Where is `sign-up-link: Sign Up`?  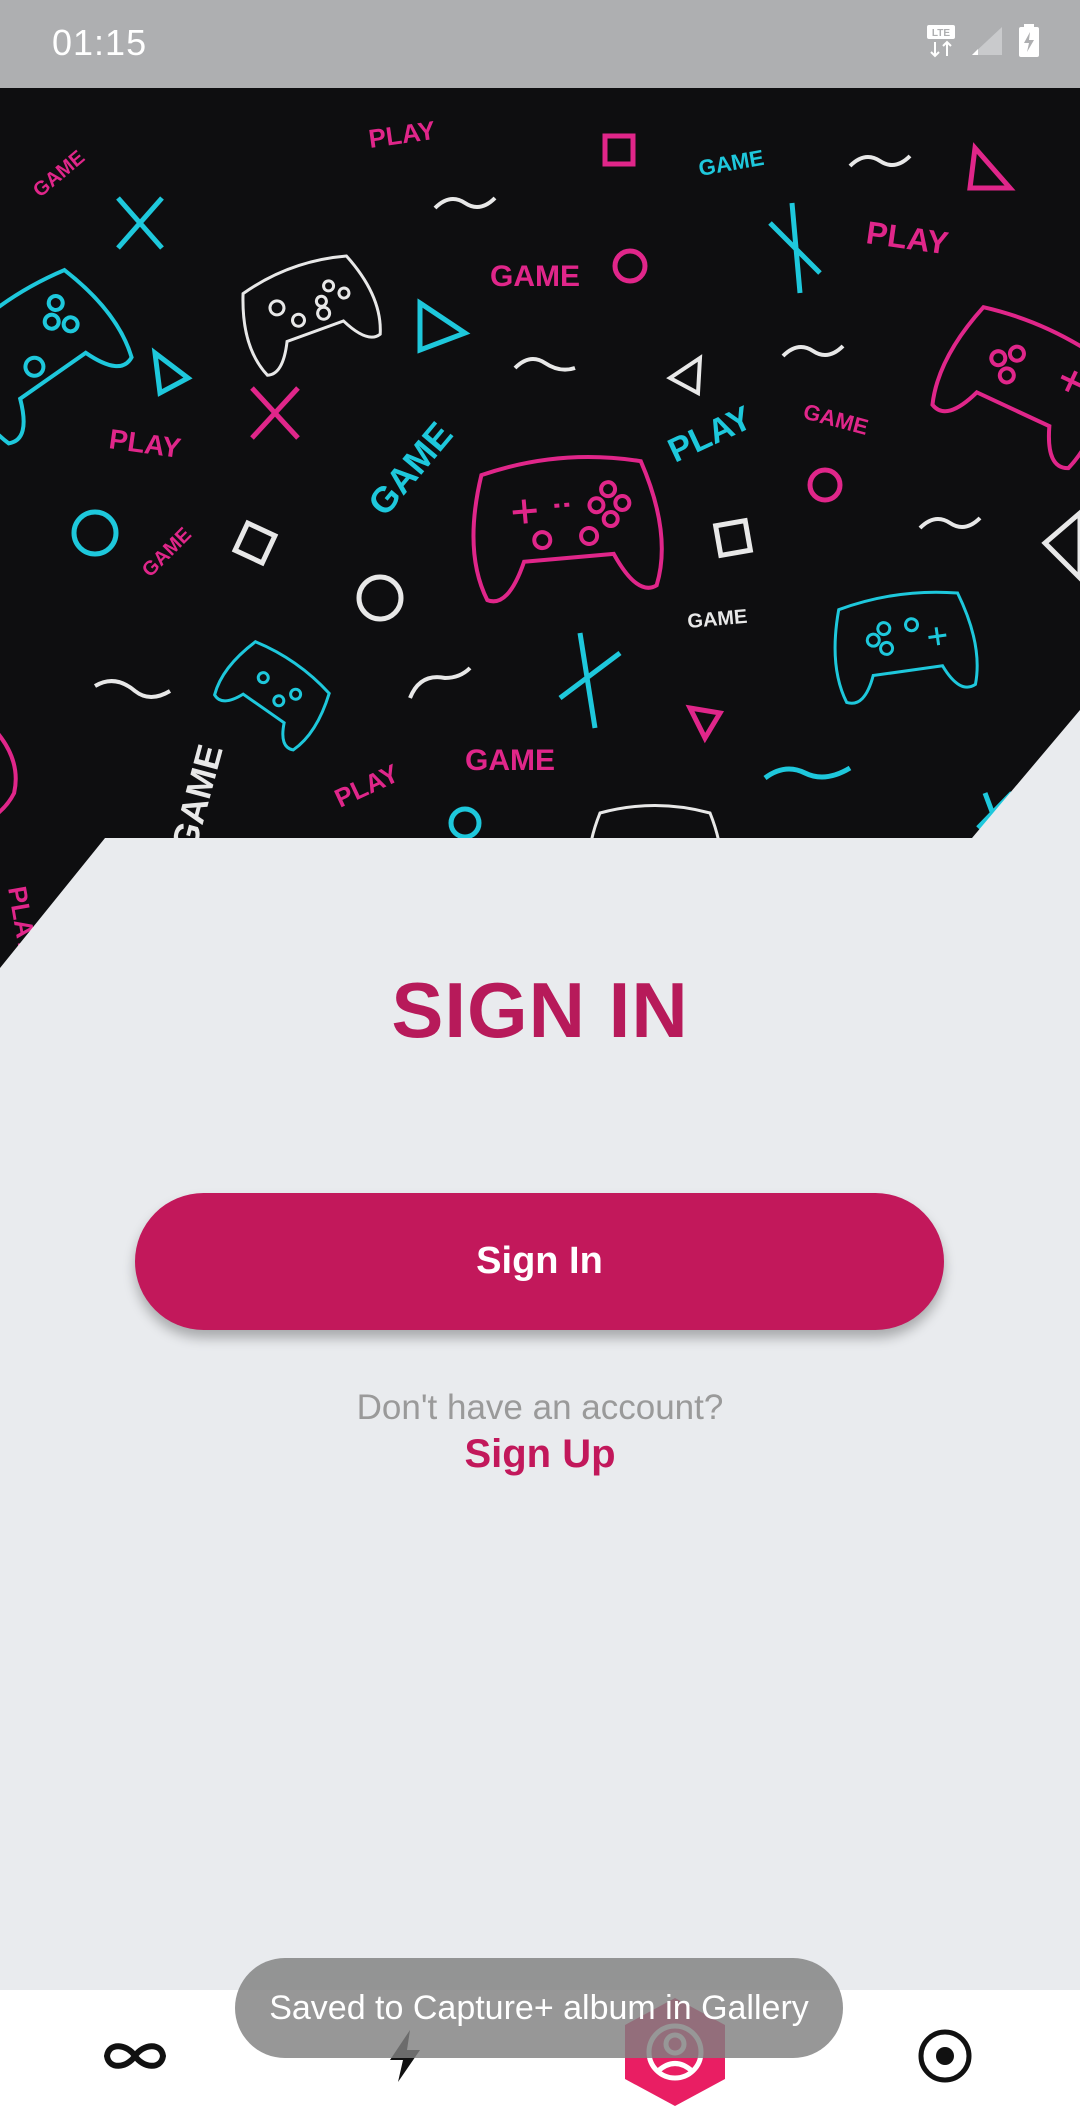 sign-up-link: Sign Up is located at coordinates (540, 1454).